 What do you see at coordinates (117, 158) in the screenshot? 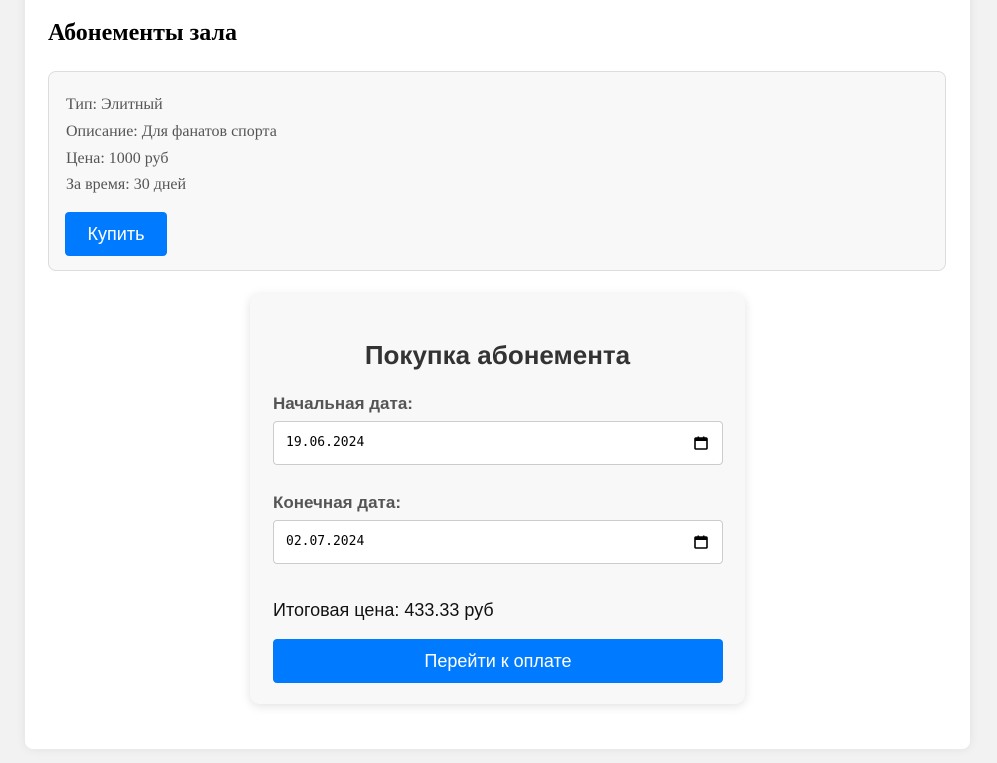
I see `membership-price: Цена: 1000 руб` at bounding box center [117, 158].